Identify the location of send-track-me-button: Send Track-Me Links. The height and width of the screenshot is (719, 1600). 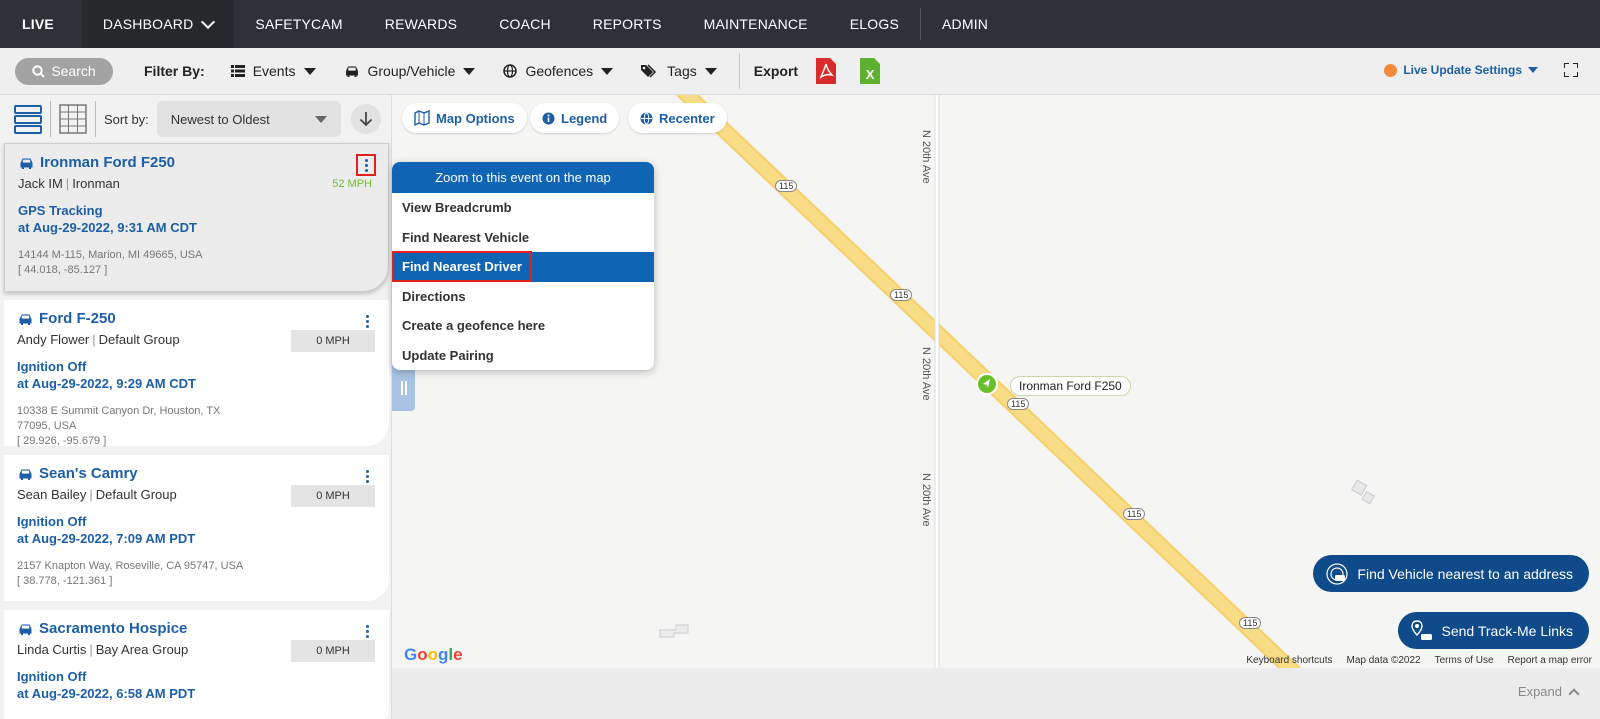
(1493, 630).